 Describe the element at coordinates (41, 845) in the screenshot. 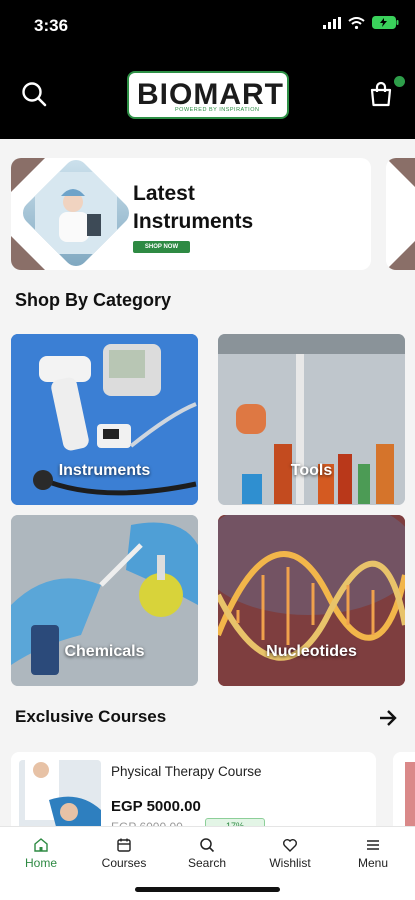

I see `home-icon` at that location.